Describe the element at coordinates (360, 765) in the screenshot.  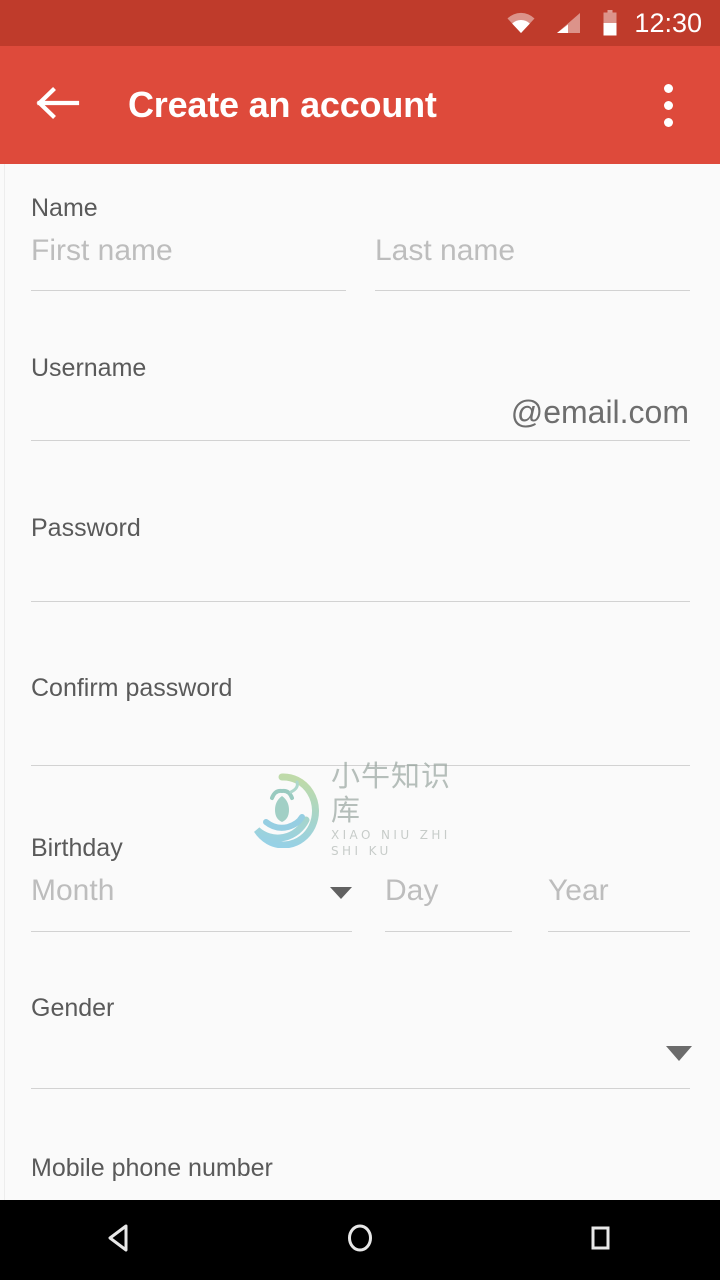
I see `confirm-password-underline` at that location.